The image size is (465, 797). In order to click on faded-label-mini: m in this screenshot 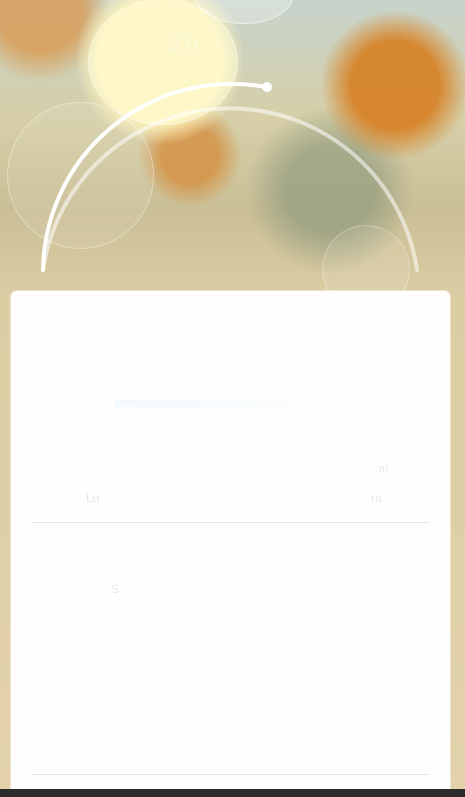, I will do `click(384, 469)`.